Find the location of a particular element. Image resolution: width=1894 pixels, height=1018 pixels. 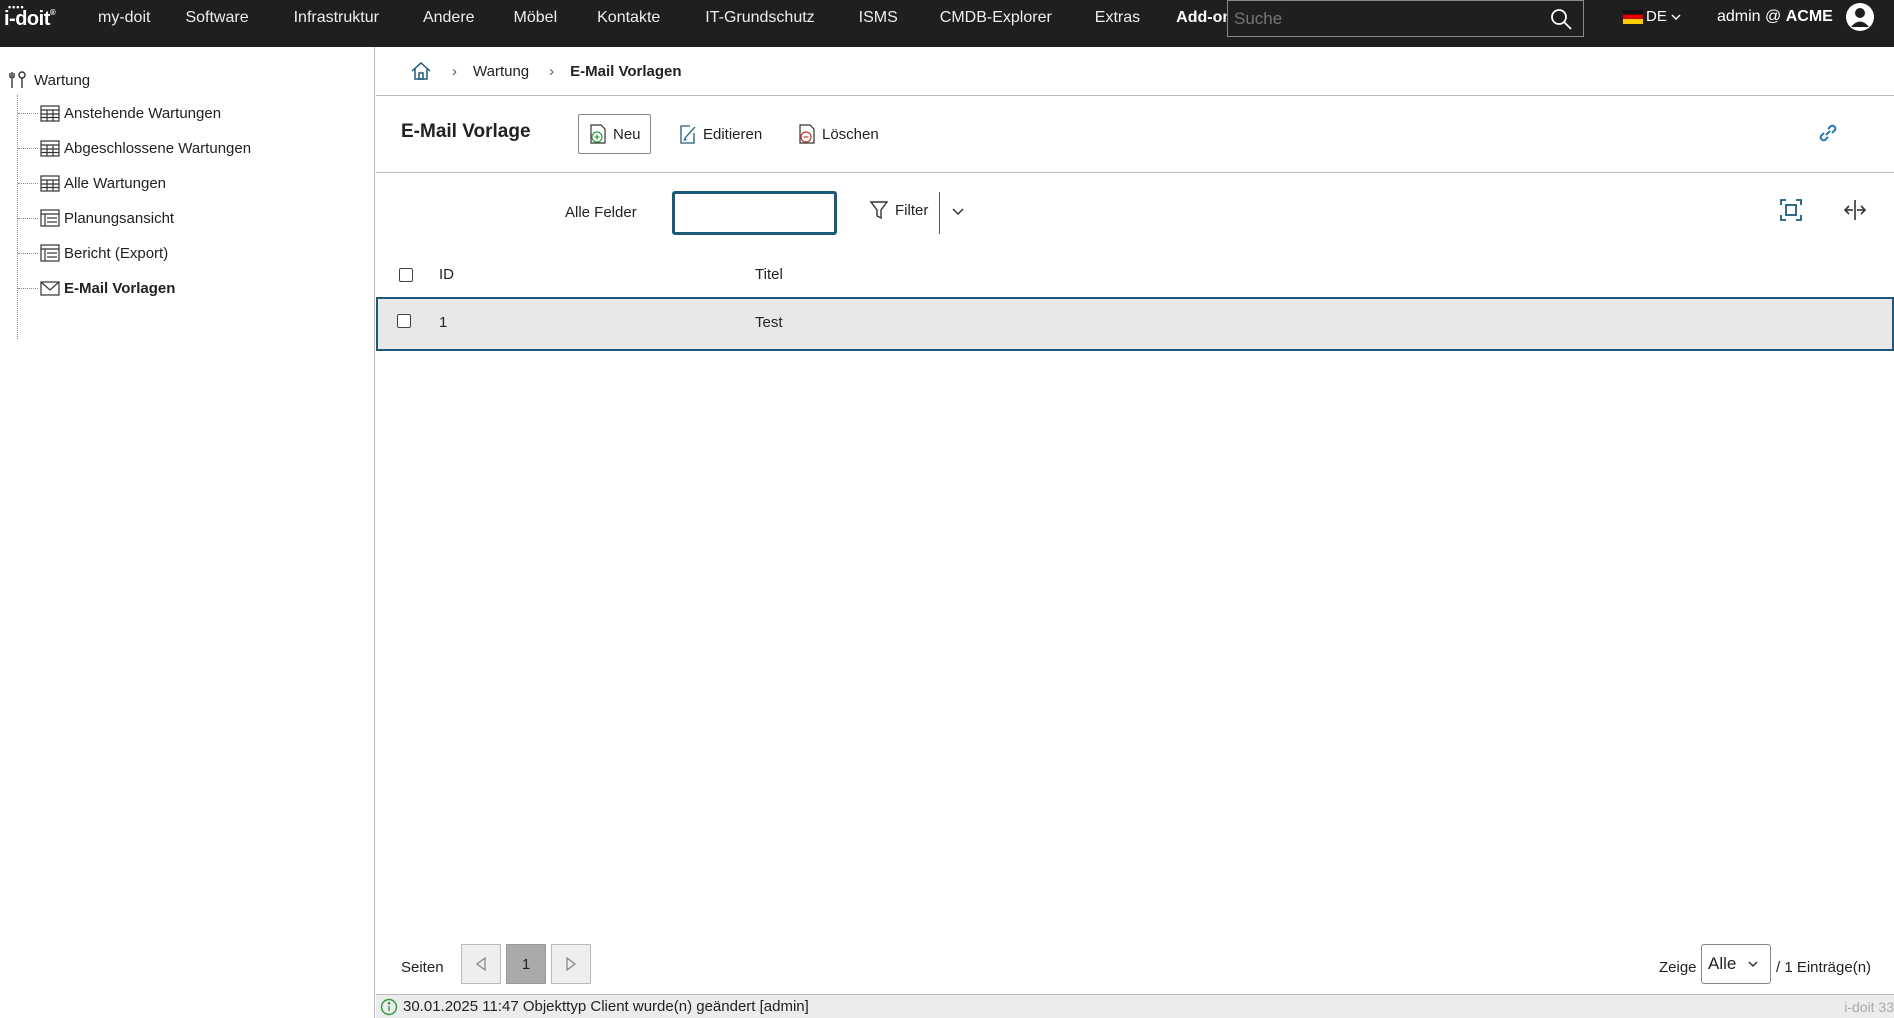

sidebar-item-label: Alle Wartungen is located at coordinates (115, 183).